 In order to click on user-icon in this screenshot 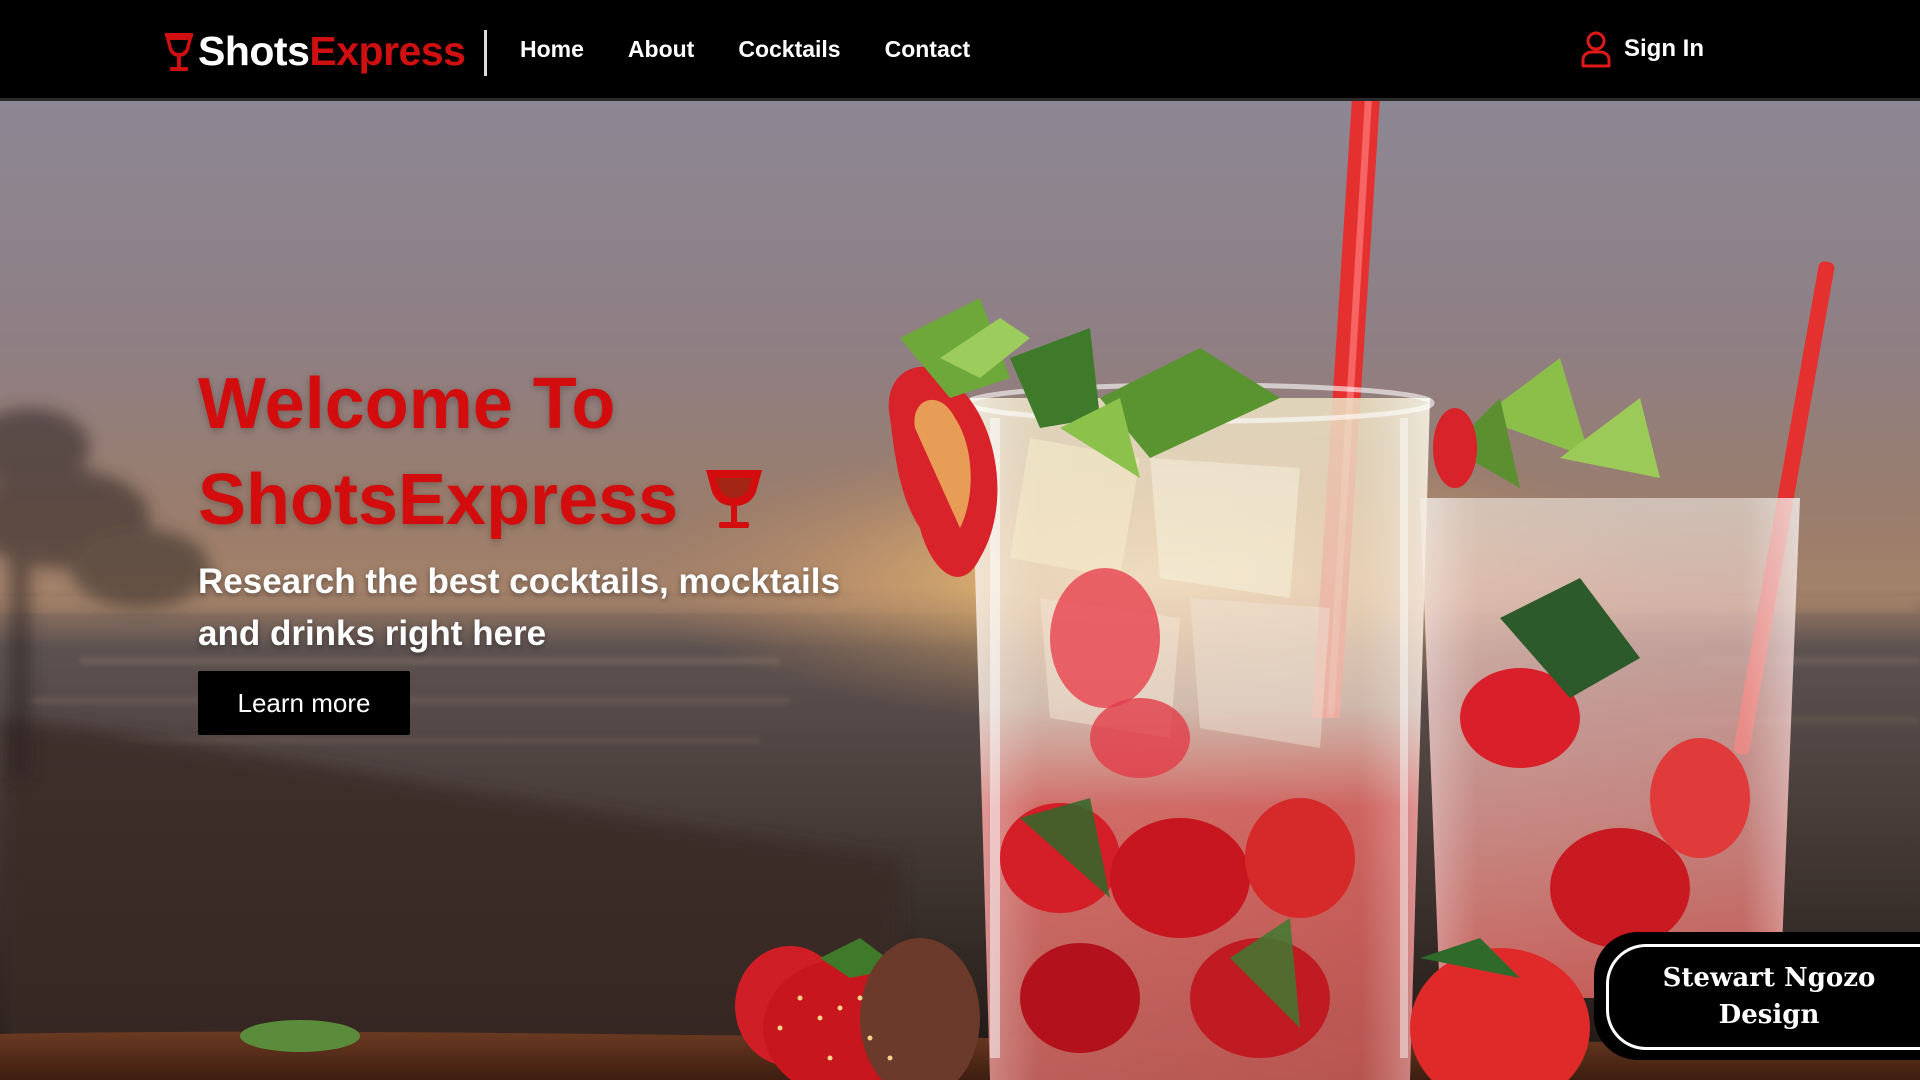, I will do `click(1596, 49)`.